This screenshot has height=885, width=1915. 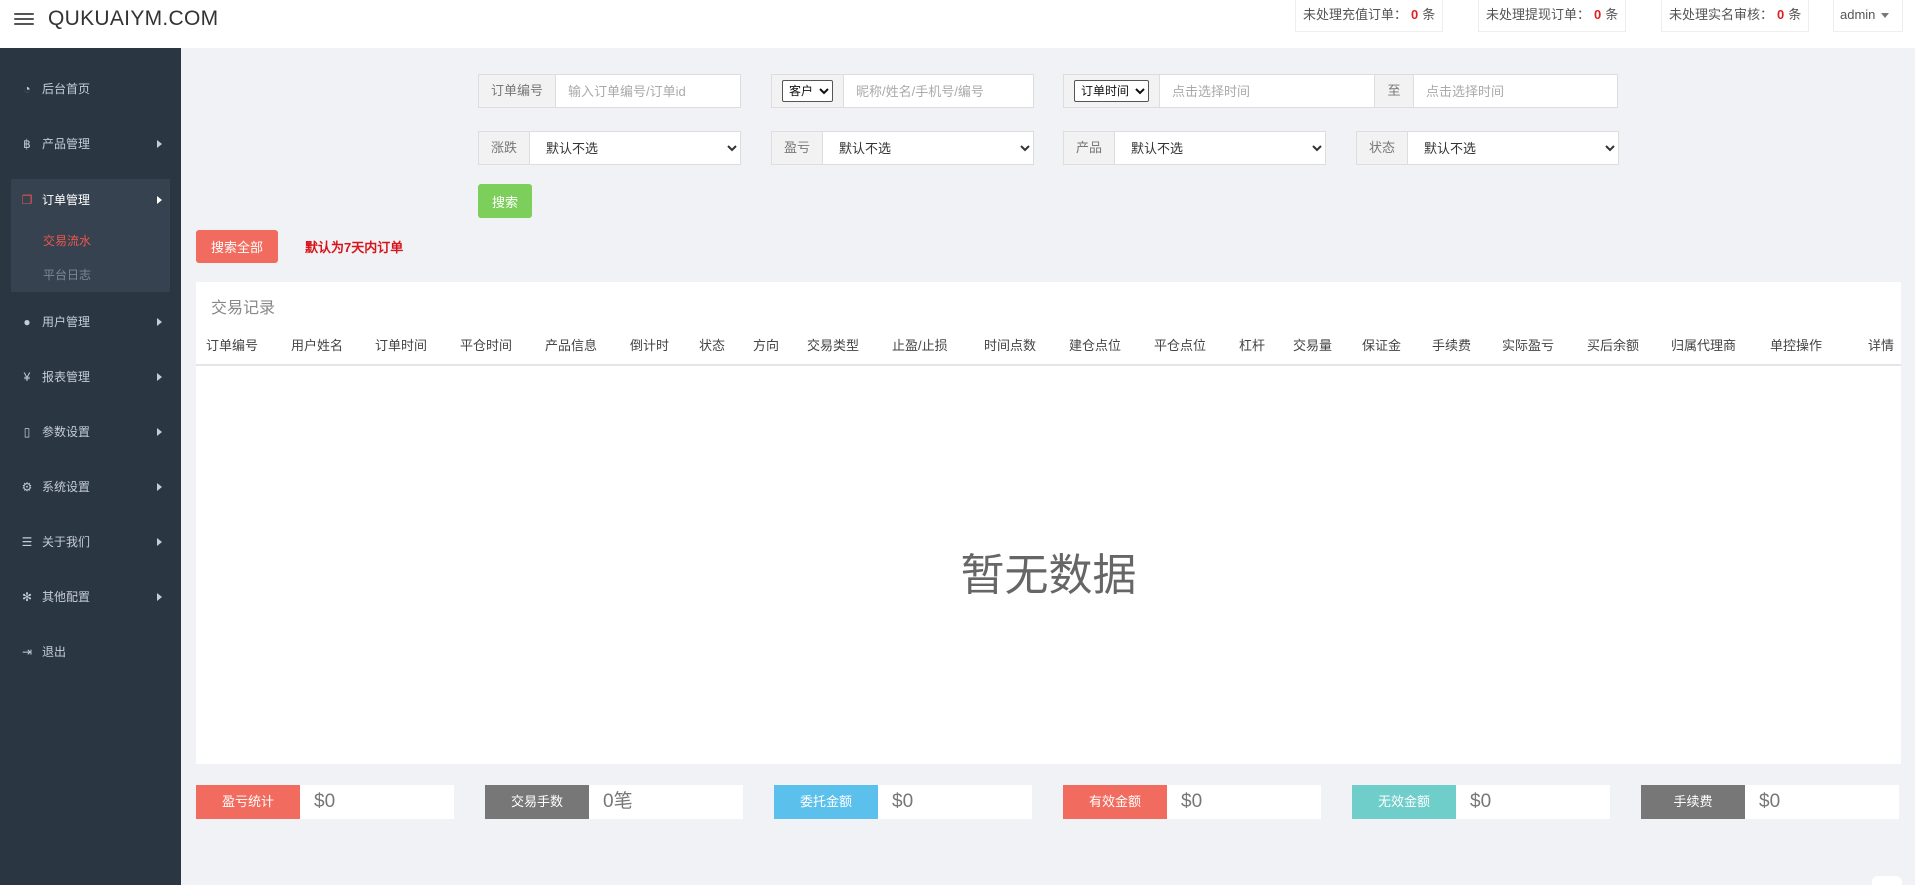 I want to click on brand-logo: QUKUAIYM.COM, so click(x=133, y=19).